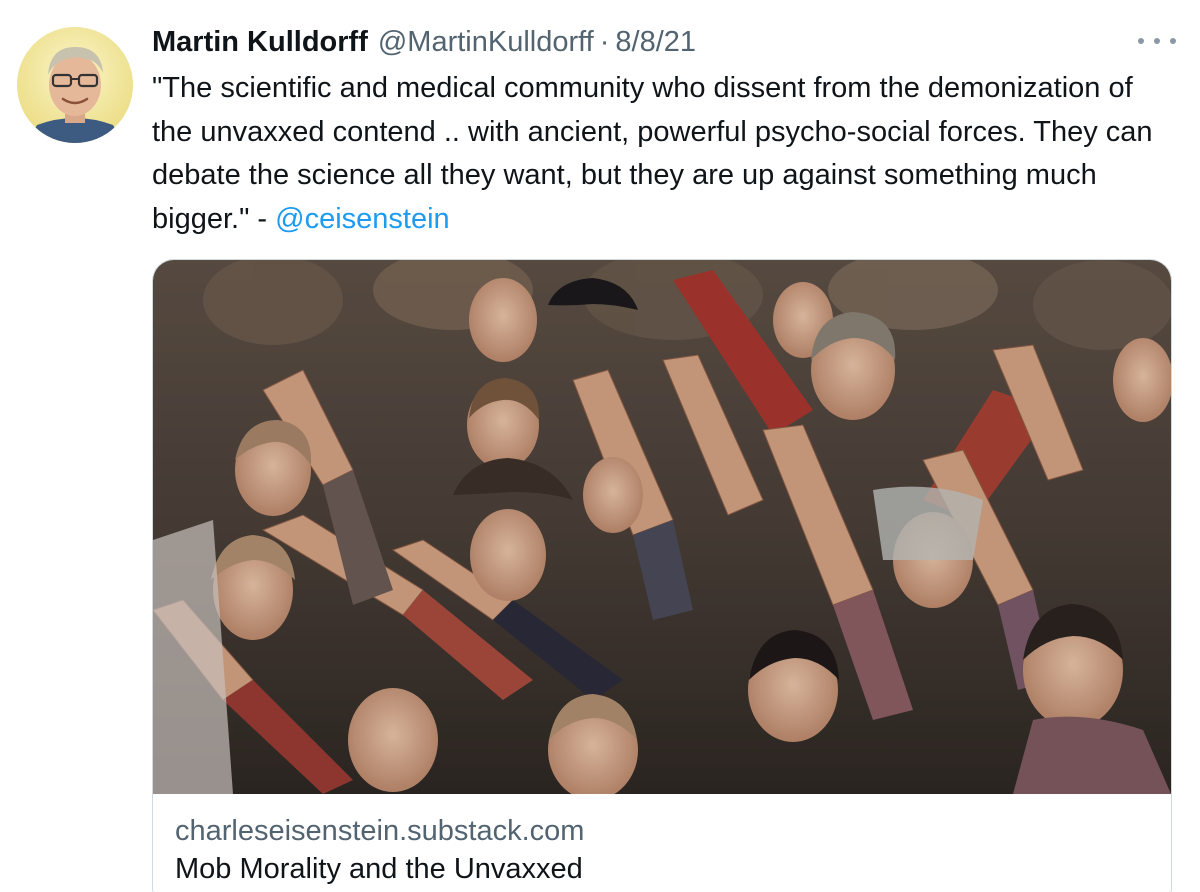 This screenshot has height=892, width=1200. Describe the element at coordinates (660, 869) in the screenshot. I see `card-title: Mob Morality and the Unvaxxed` at that location.